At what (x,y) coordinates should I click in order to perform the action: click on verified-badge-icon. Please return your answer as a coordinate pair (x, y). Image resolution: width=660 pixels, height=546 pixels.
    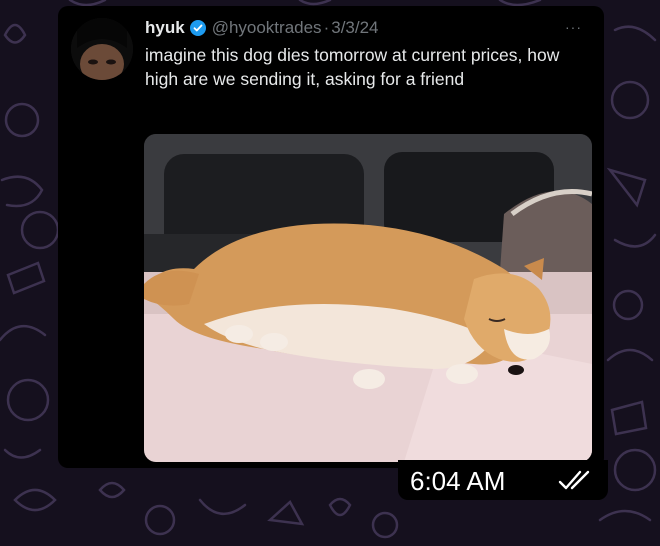
    Looking at the image, I should click on (197, 28).